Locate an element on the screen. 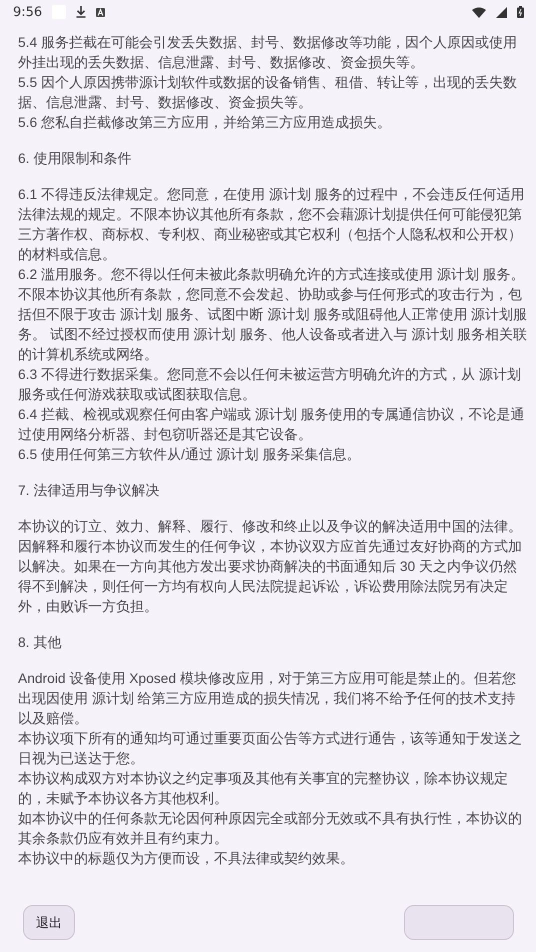  agreement-paragraph: 6.3 不得进行数据采集。您同意不会以任何未被运营方明确允许的方式，从 源计划服务或任何游戏获取或试图获取信息。 is located at coordinates (270, 385).